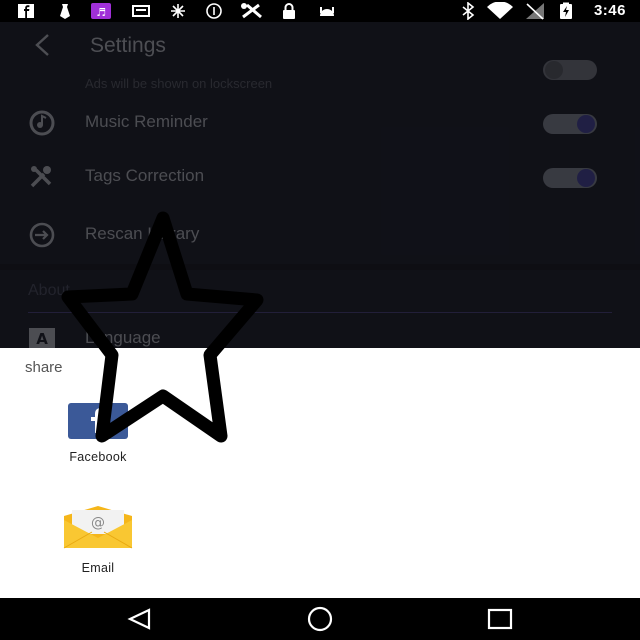 The image size is (640, 640). Describe the element at coordinates (98, 423) in the screenshot. I see `facebook-app-icon` at that location.